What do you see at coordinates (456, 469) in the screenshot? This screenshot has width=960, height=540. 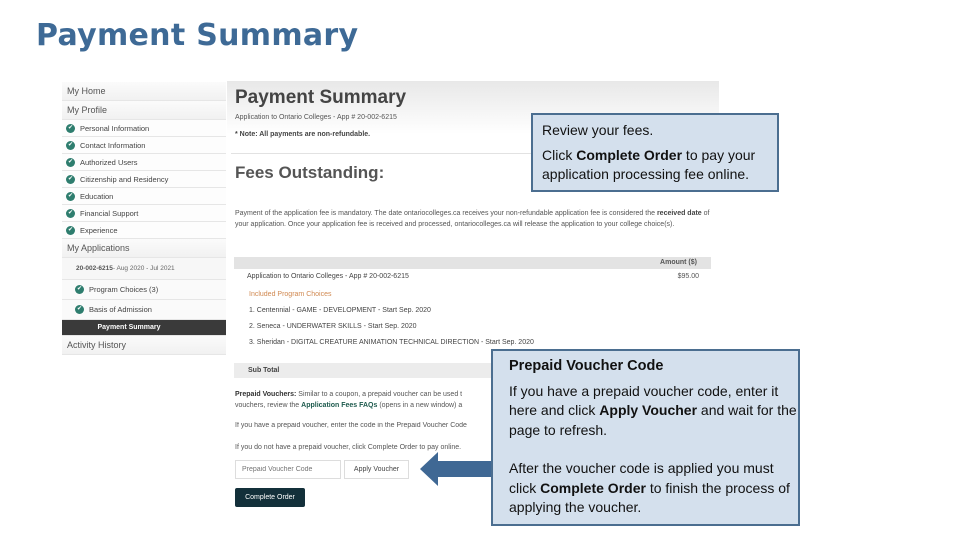 I see `arrow-left-icon` at bounding box center [456, 469].